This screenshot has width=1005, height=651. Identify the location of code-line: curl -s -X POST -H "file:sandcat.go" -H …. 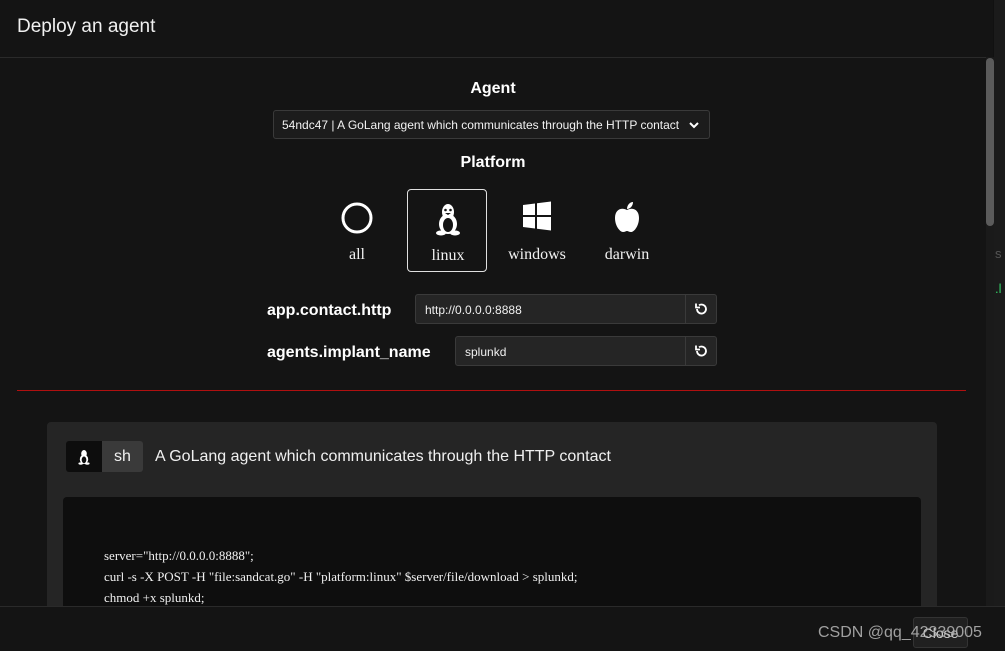
(341, 576).